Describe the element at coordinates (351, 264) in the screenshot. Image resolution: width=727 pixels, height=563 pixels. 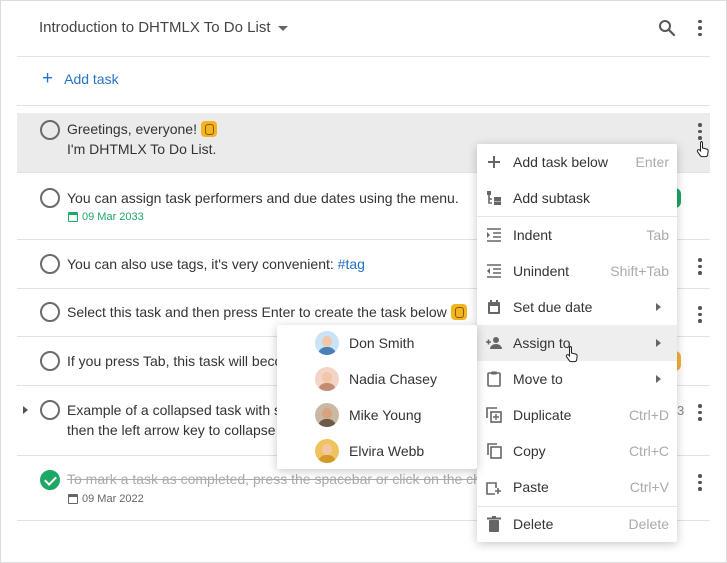
I see `task-tag: #tag` at that location.